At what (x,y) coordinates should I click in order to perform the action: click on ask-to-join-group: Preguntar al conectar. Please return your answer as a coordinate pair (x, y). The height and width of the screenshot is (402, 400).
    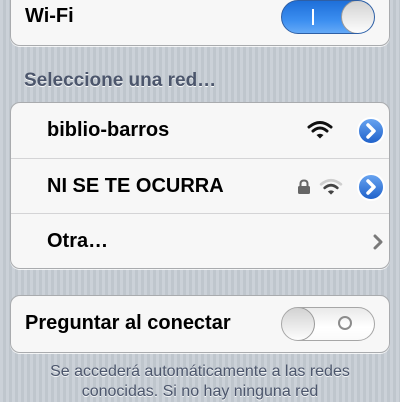
    Looking at the image, I should click on (200, 324).